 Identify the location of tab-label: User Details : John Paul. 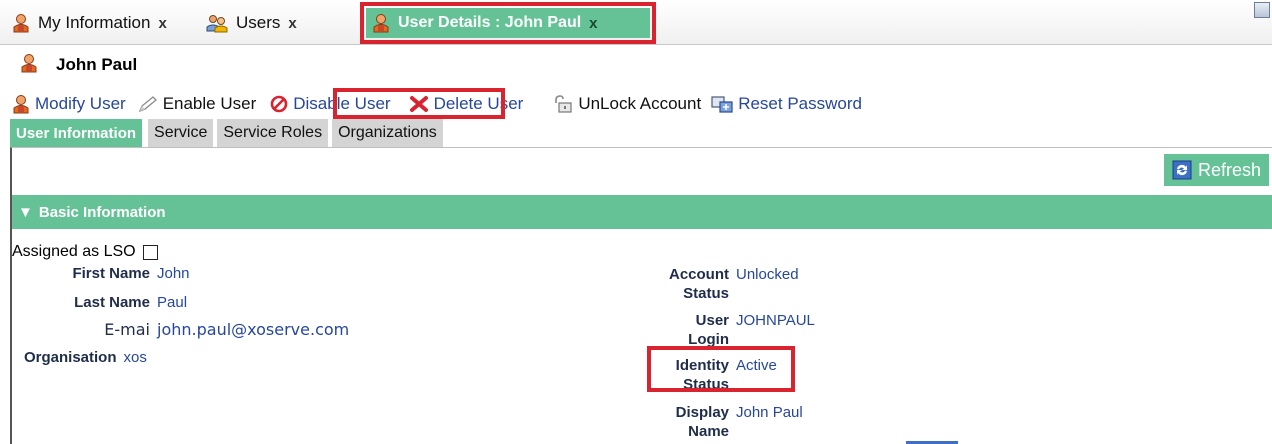
(490, 22).